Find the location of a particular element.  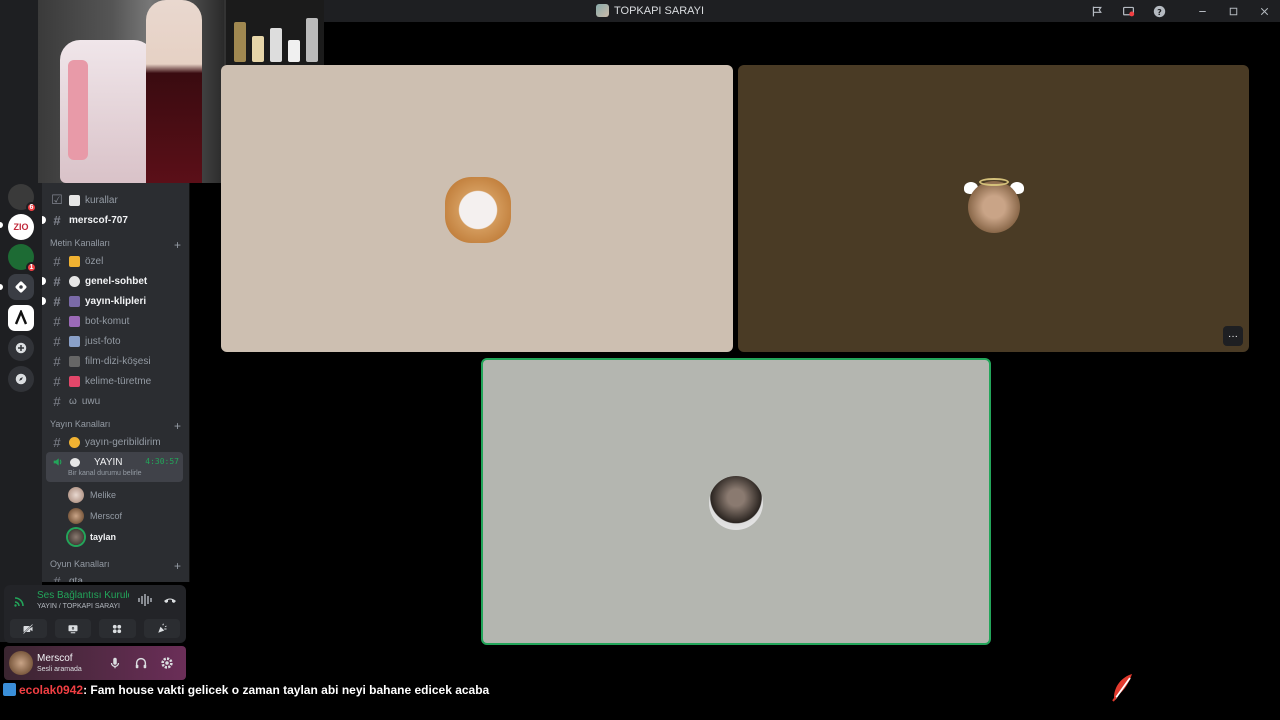

screen-share-button is located at coordinates (72, 628).